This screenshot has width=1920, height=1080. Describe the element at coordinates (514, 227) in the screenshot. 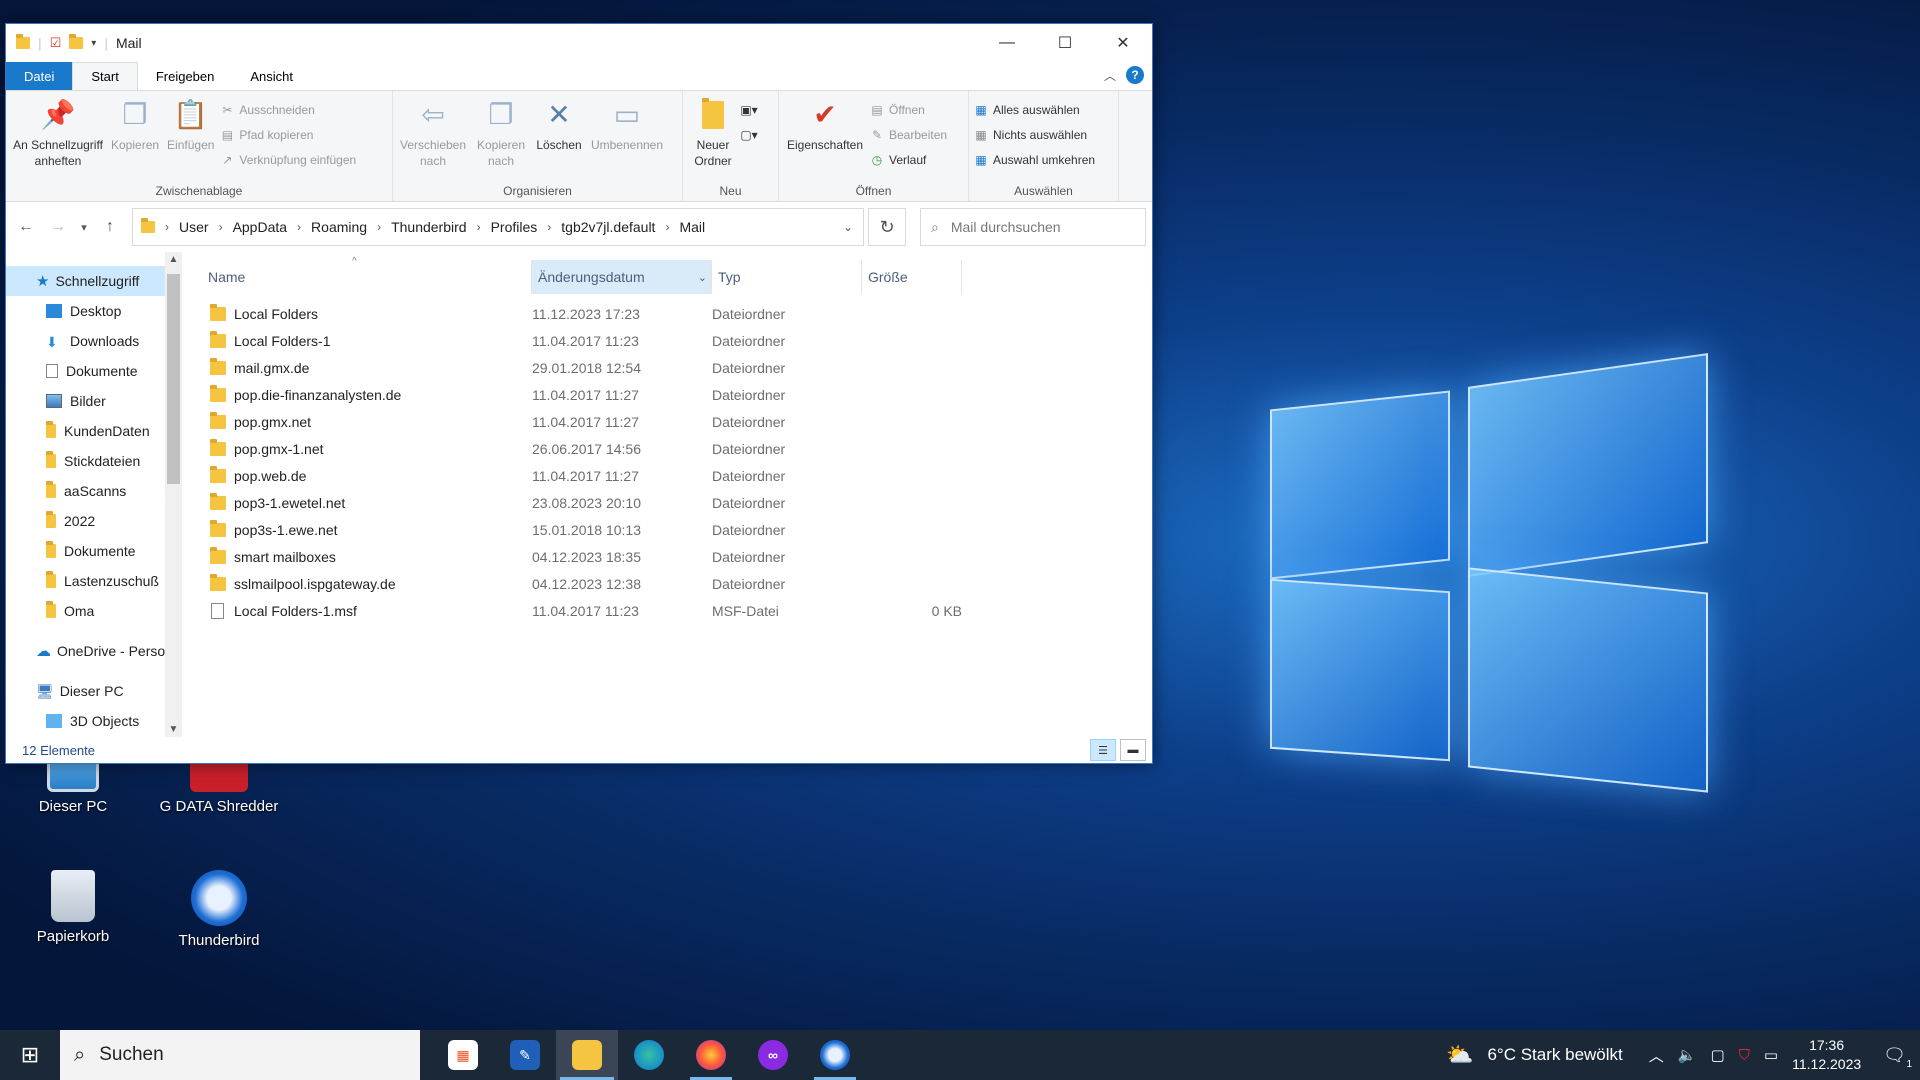

I see `breadcrumb-item: Profiles` at that location.